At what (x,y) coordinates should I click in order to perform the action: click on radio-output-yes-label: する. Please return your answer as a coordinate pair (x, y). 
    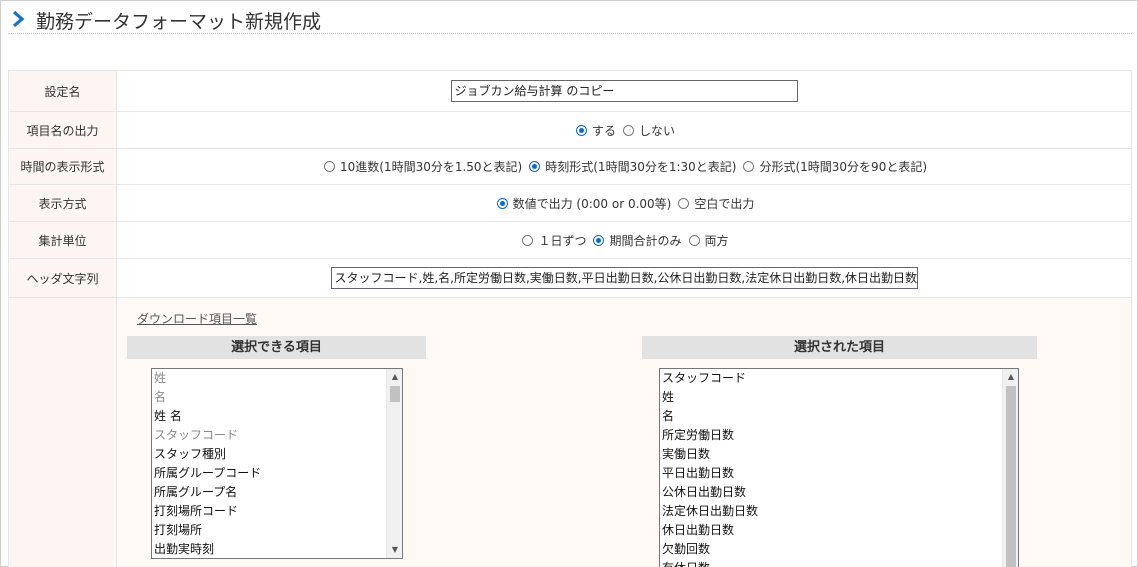
    Looking at the image, I should click on (604, 130).